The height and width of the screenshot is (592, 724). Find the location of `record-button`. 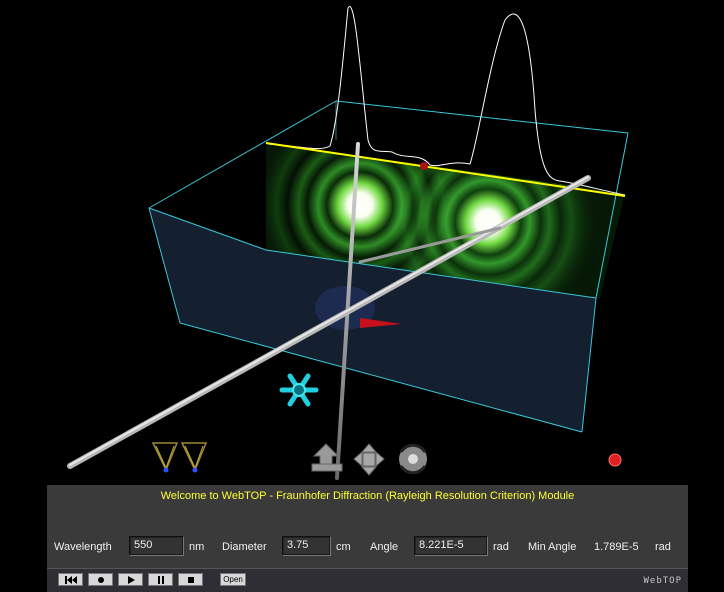

record-button is located at coordinates (100, 579).